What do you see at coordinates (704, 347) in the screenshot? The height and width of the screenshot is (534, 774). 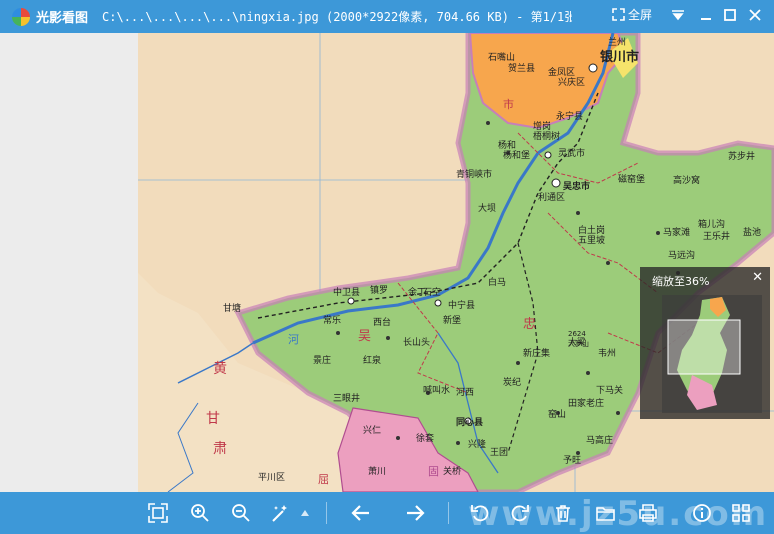 I see `zoom-viewport-rect` at bounding box center [704, 347].